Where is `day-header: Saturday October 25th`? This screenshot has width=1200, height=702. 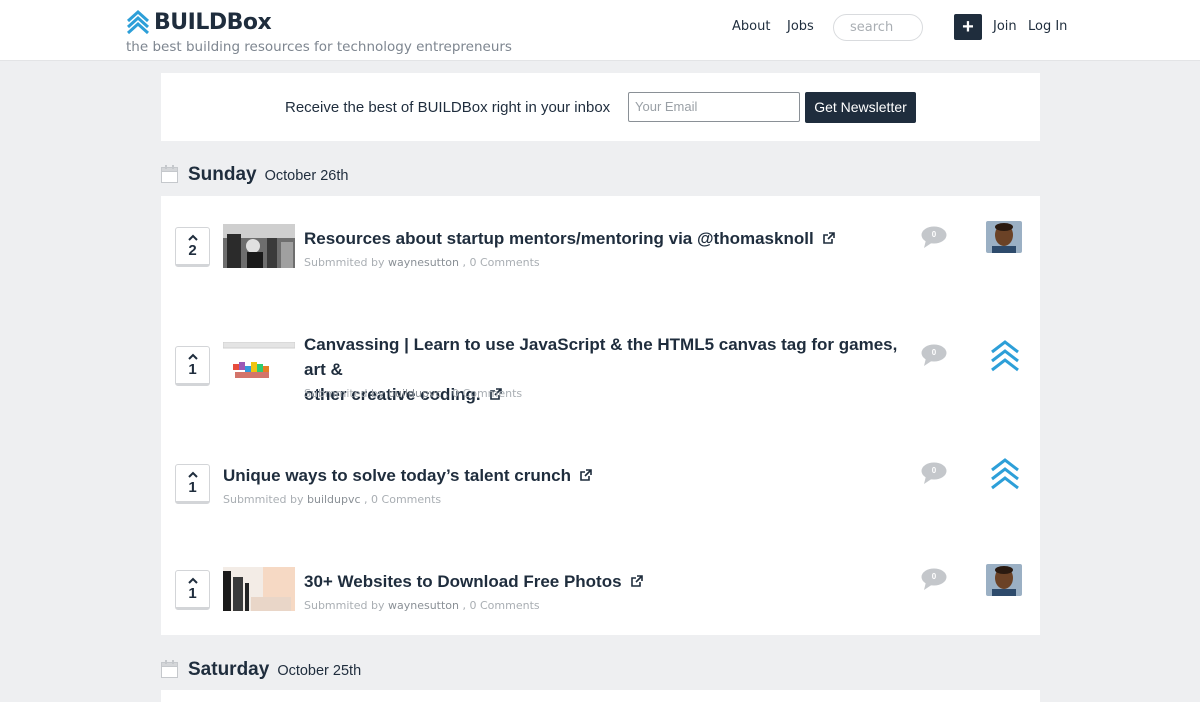
day-header: Saturday October 25th is located at coordinates (261, 669).